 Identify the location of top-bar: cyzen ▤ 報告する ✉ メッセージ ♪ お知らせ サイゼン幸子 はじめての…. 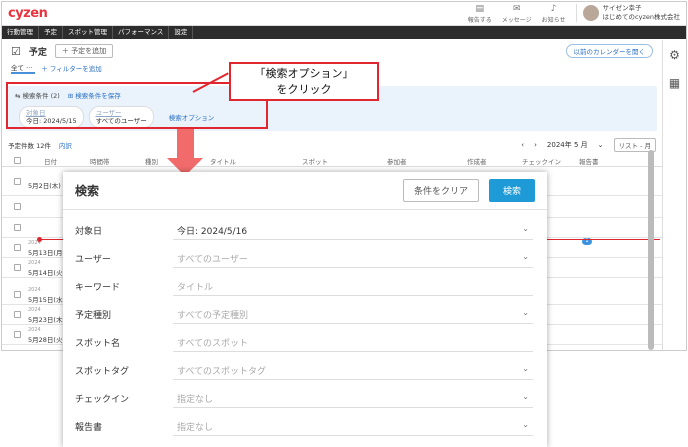
(344, 14).